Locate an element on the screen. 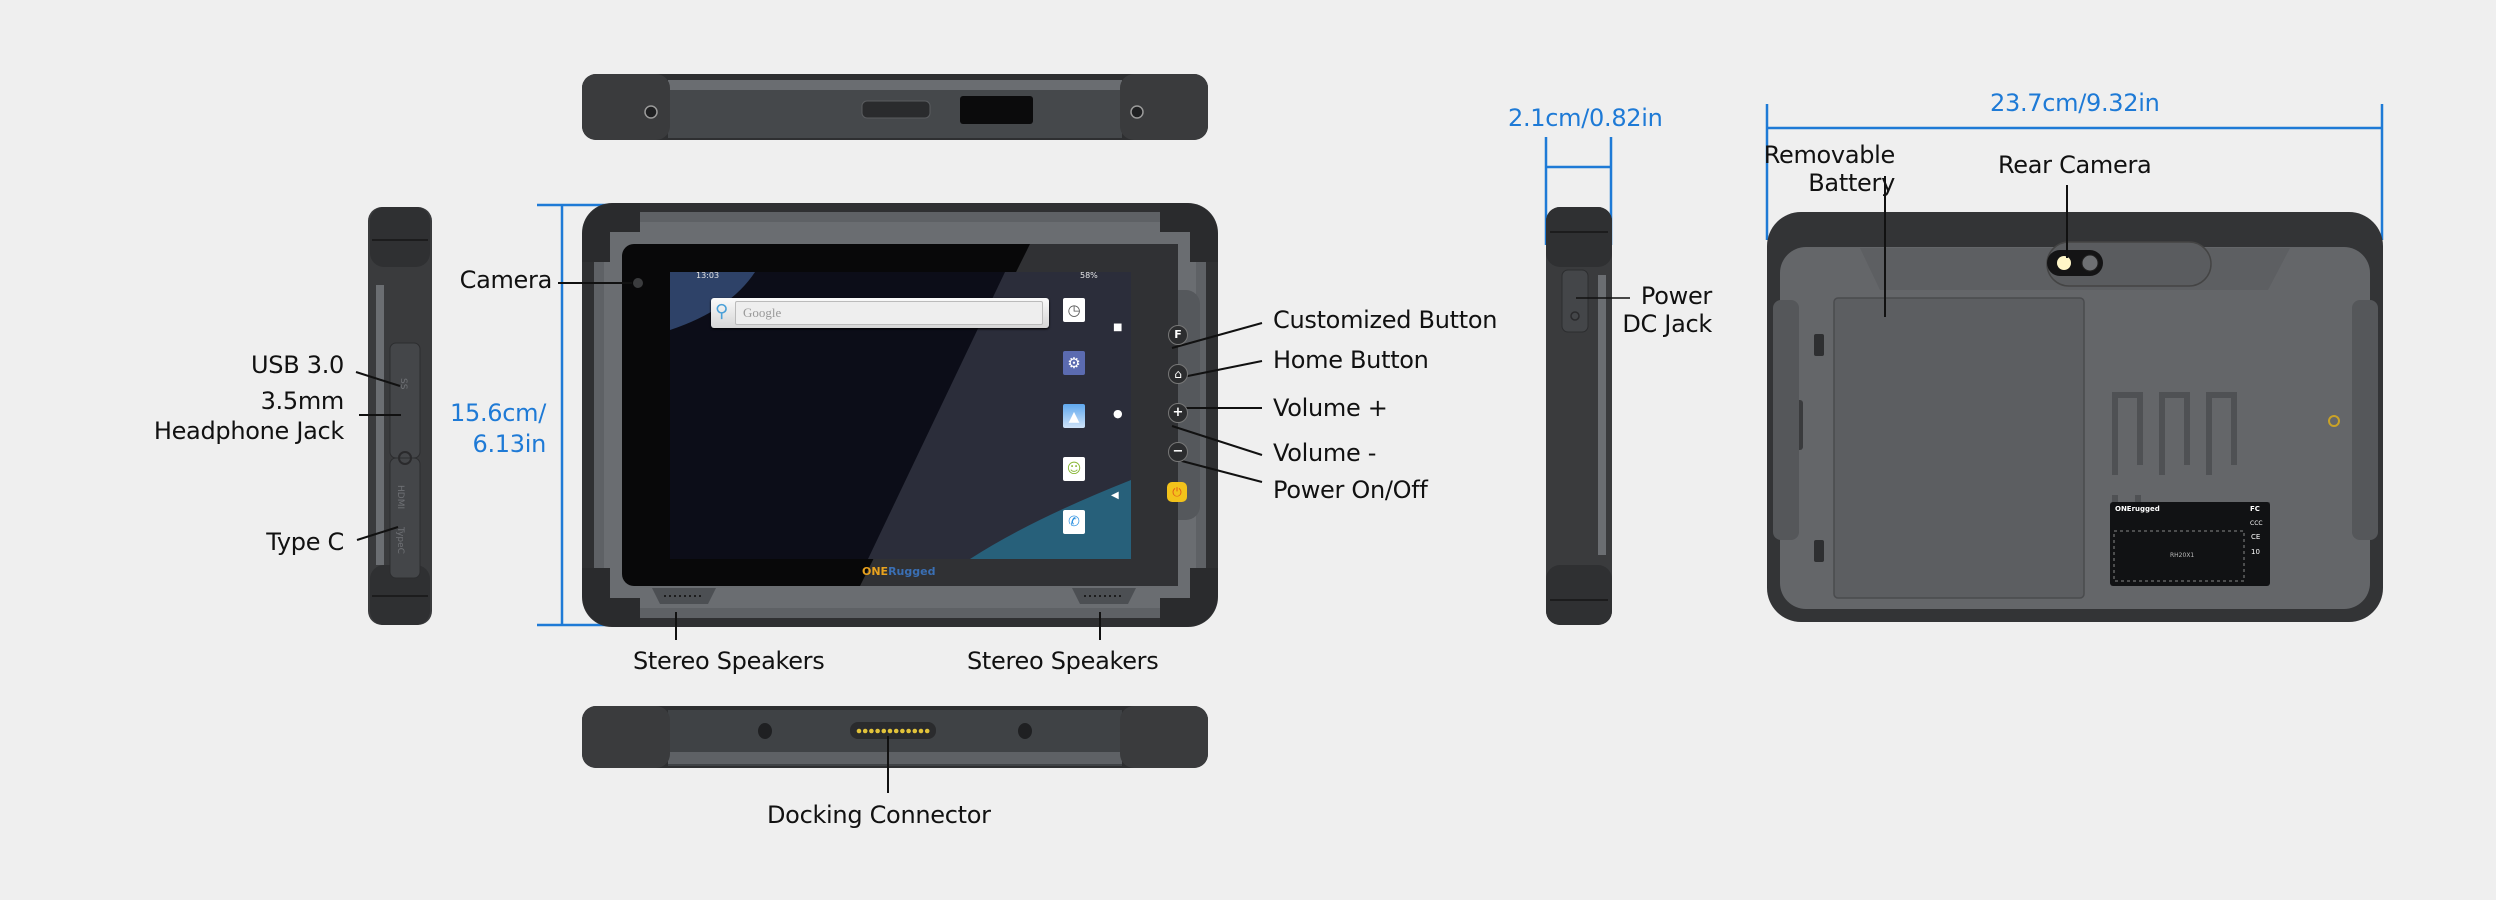 The width and height of the screenshot is (2496, 900). search-bar: ⚲ Google is located at coordinates (880, 313).